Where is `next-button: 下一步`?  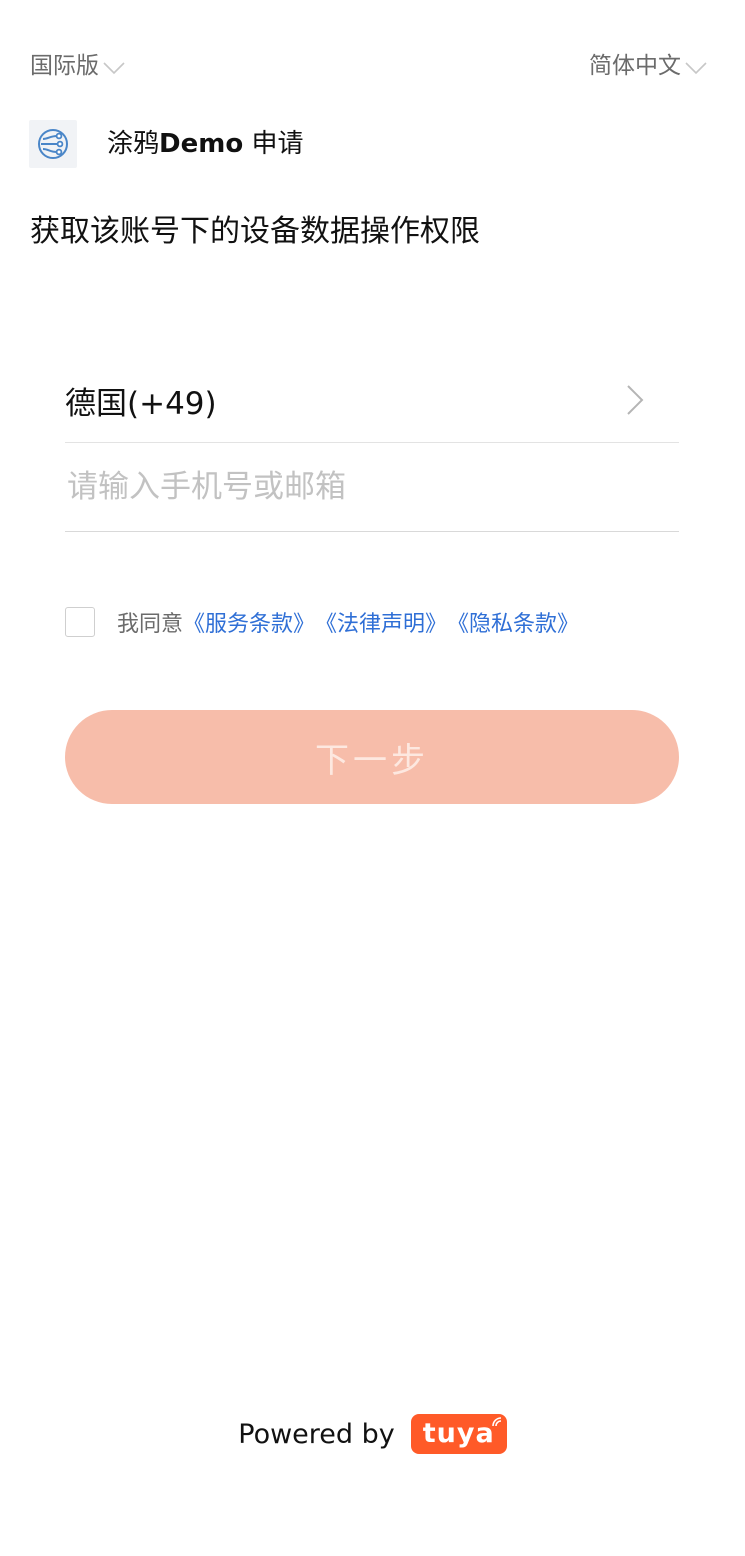 next-button: 下一步 is located at coordinates (372, 757).